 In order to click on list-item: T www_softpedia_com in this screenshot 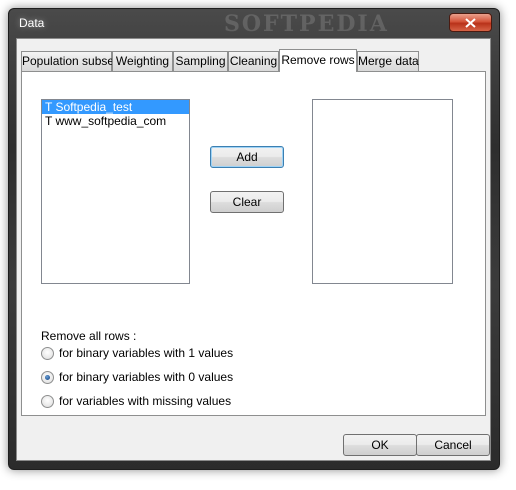, I will do `click(115, 121)`.